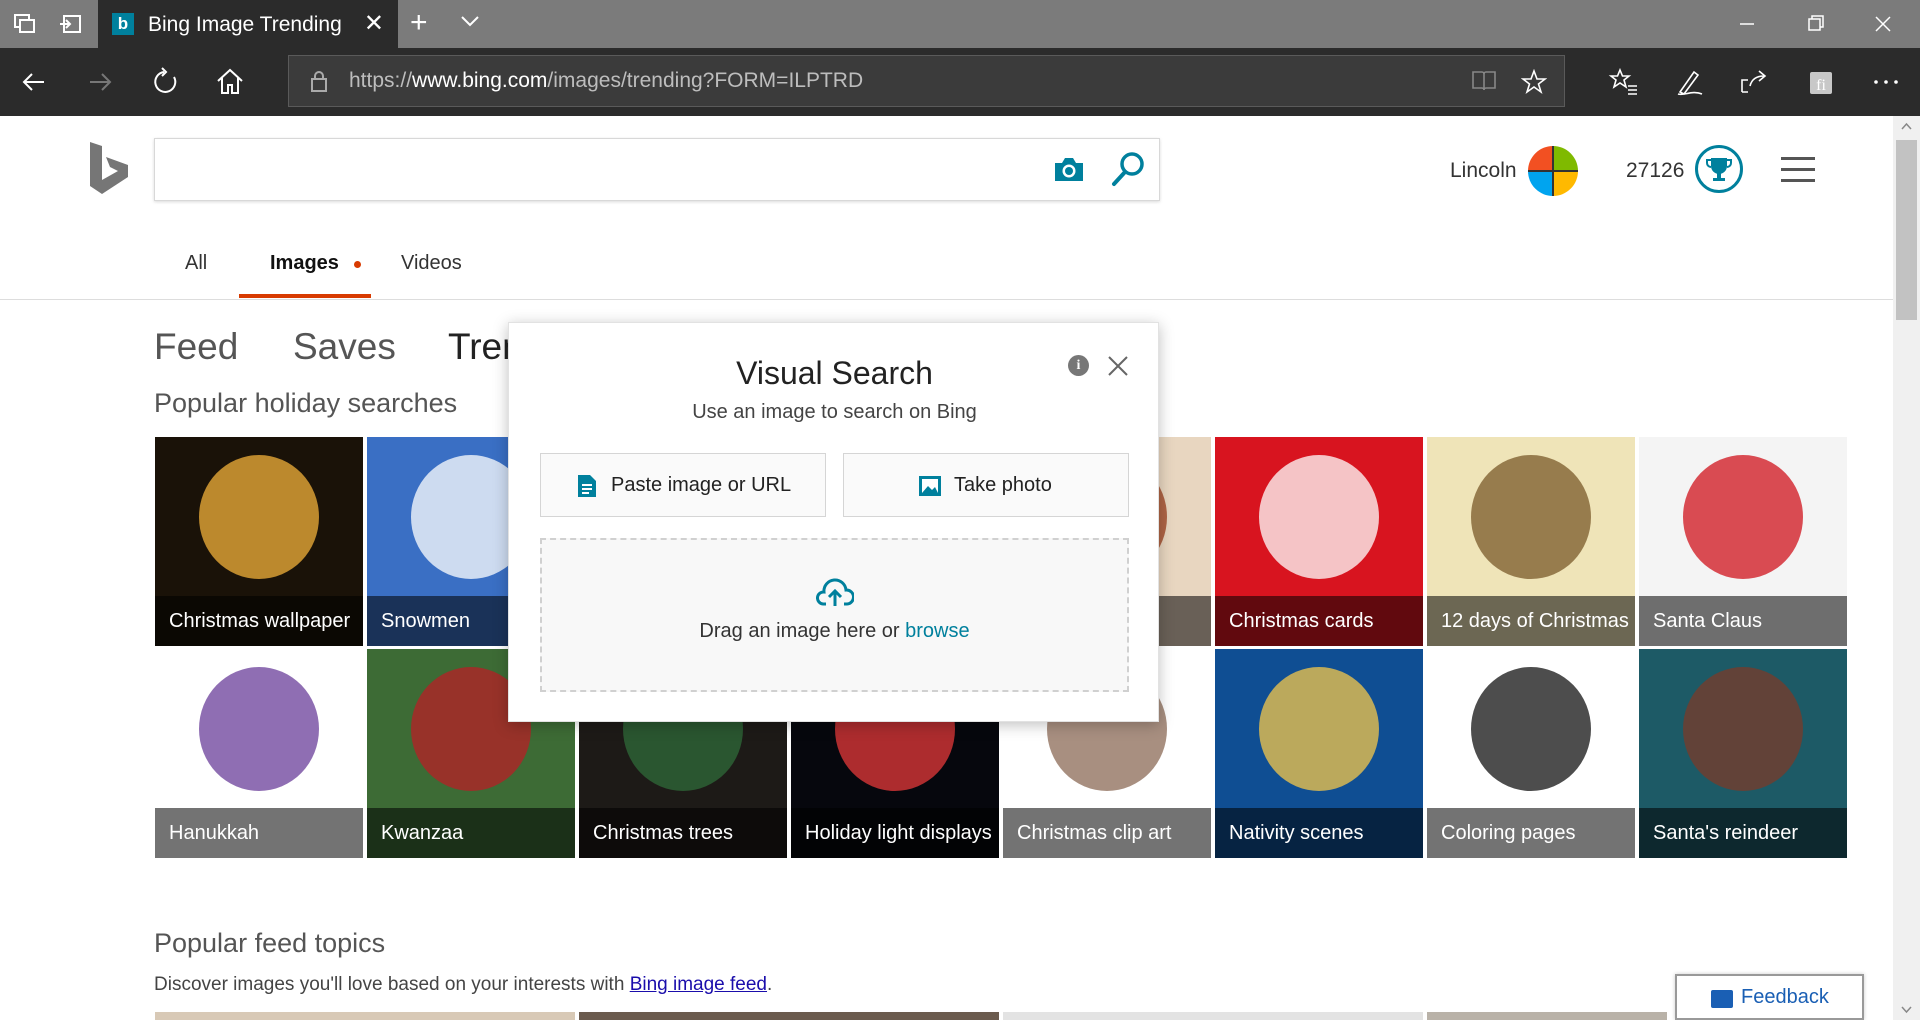 This screenshot has height=1020, width=1920. What do you see at coordinates (1107, 833) in the screenshot?
I see `tile-caption: Christmas clip art` at bounding box center [1107, 833].